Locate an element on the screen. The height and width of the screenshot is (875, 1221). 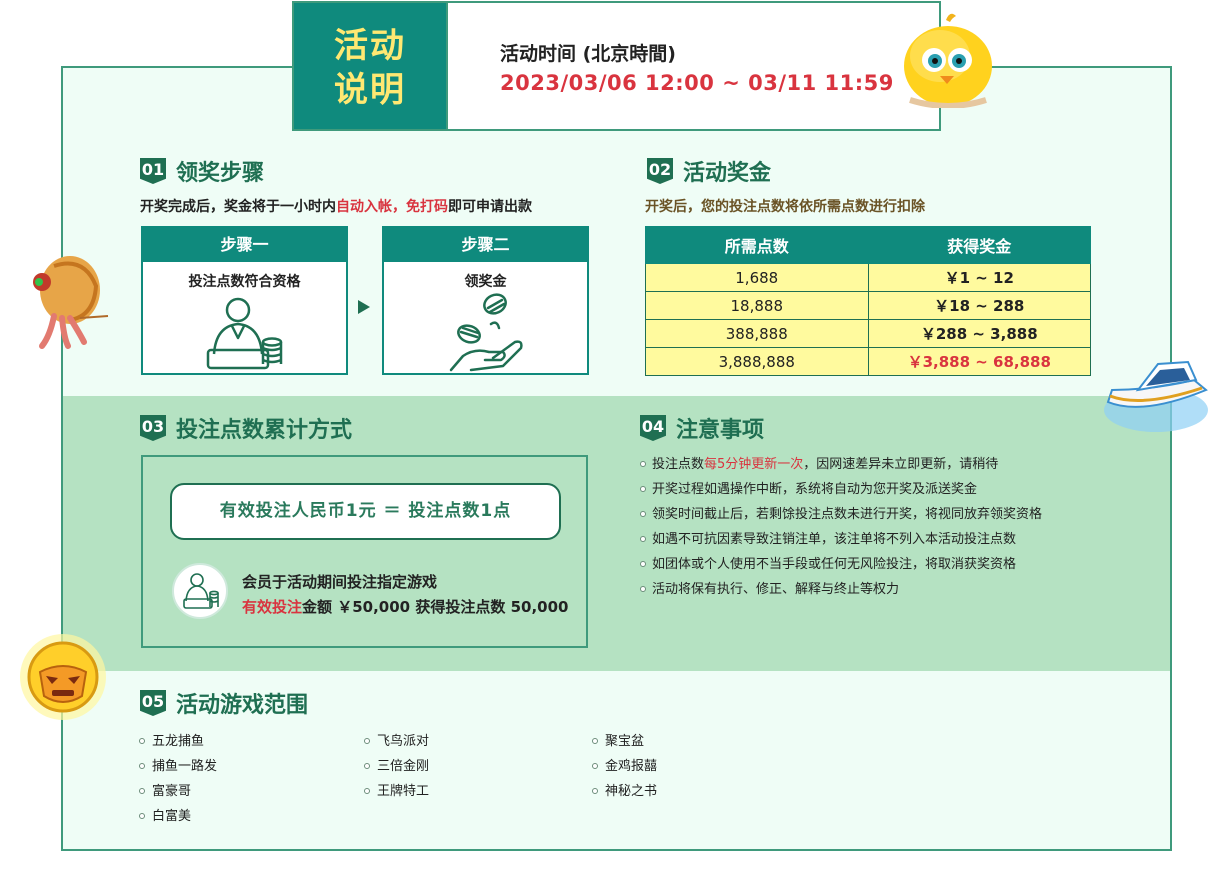
section-03-title: 03 投注点数累计方式 is located at coordinates (246, 428).